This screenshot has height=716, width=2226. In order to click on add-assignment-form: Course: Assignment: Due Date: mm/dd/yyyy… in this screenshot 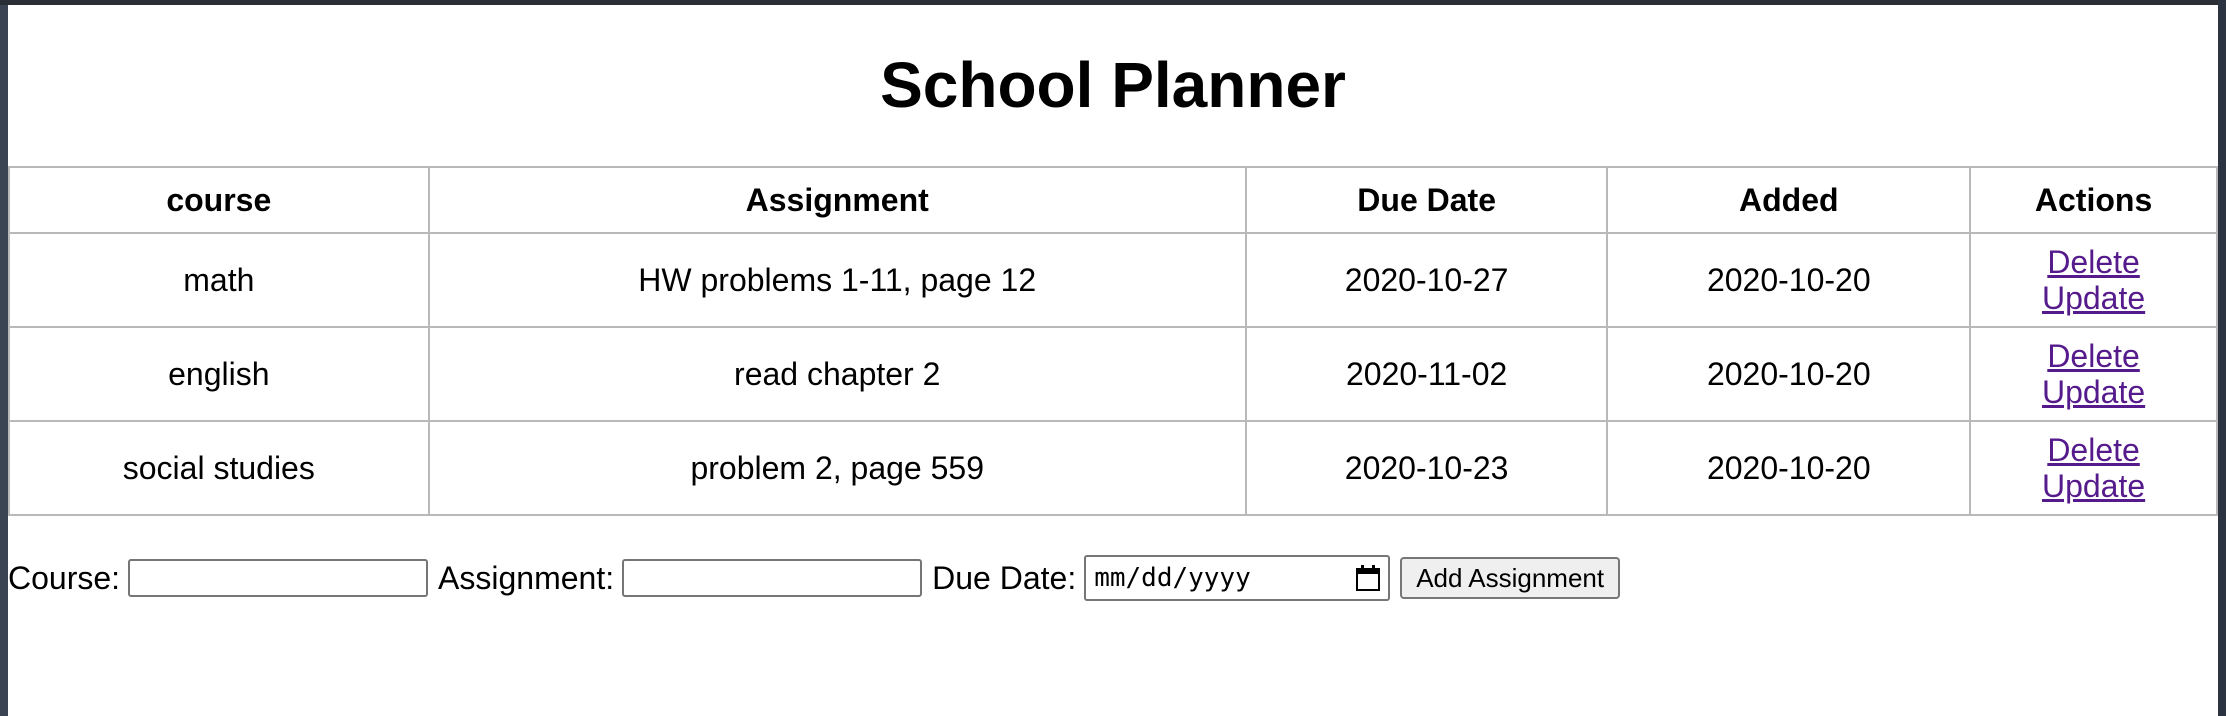, I will do `click(814, 578)`.